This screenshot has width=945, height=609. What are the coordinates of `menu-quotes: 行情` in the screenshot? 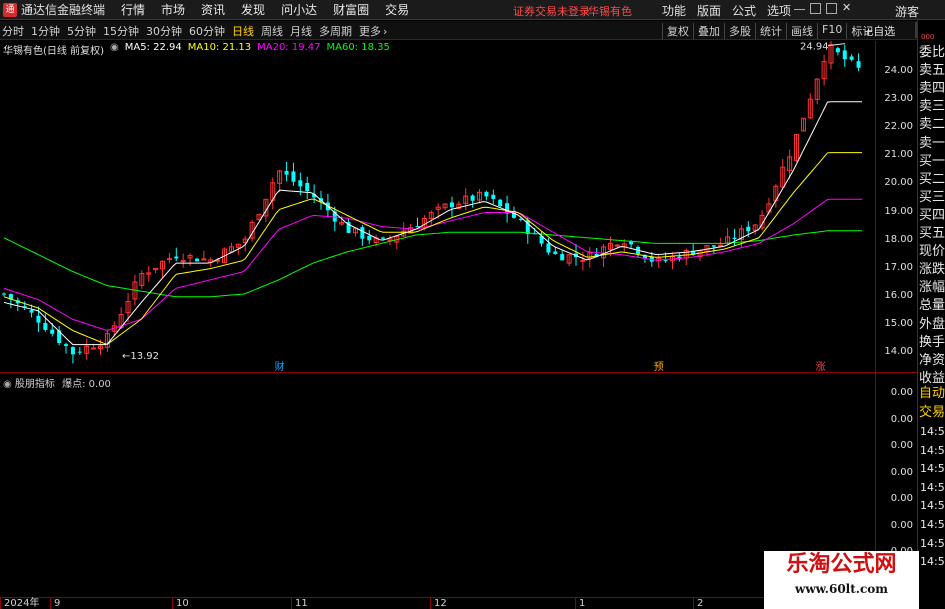 It's located at (133, 9).